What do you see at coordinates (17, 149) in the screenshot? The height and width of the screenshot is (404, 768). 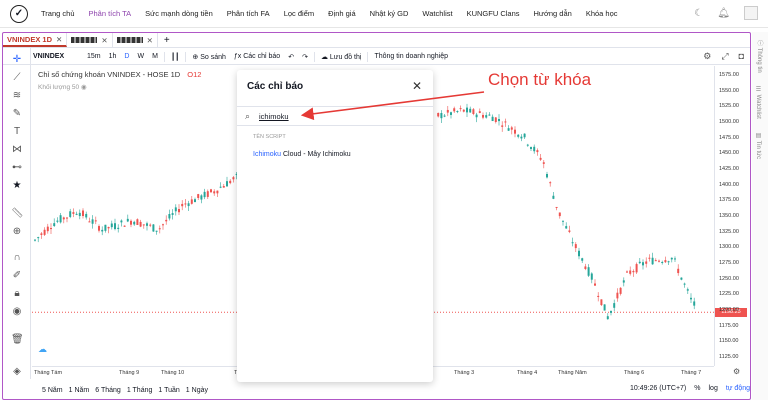 I see `pattern-icon: ⋈` at bounding box center [17, 149].